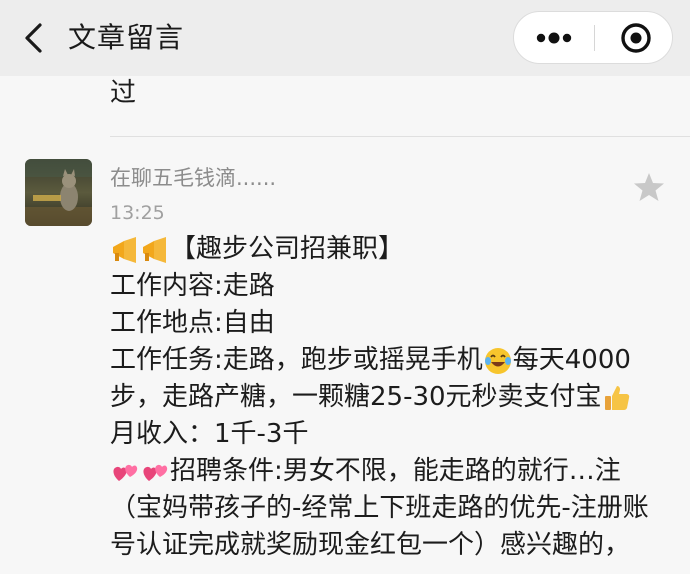 This screenshot has height=574, width=690. What do you see at coordinates (356, 397) in the screenshot?
I see `comment-text: 步，走路产糖，一颗糖25-30元秒卖支付宝` at bounding box center [356, 397].